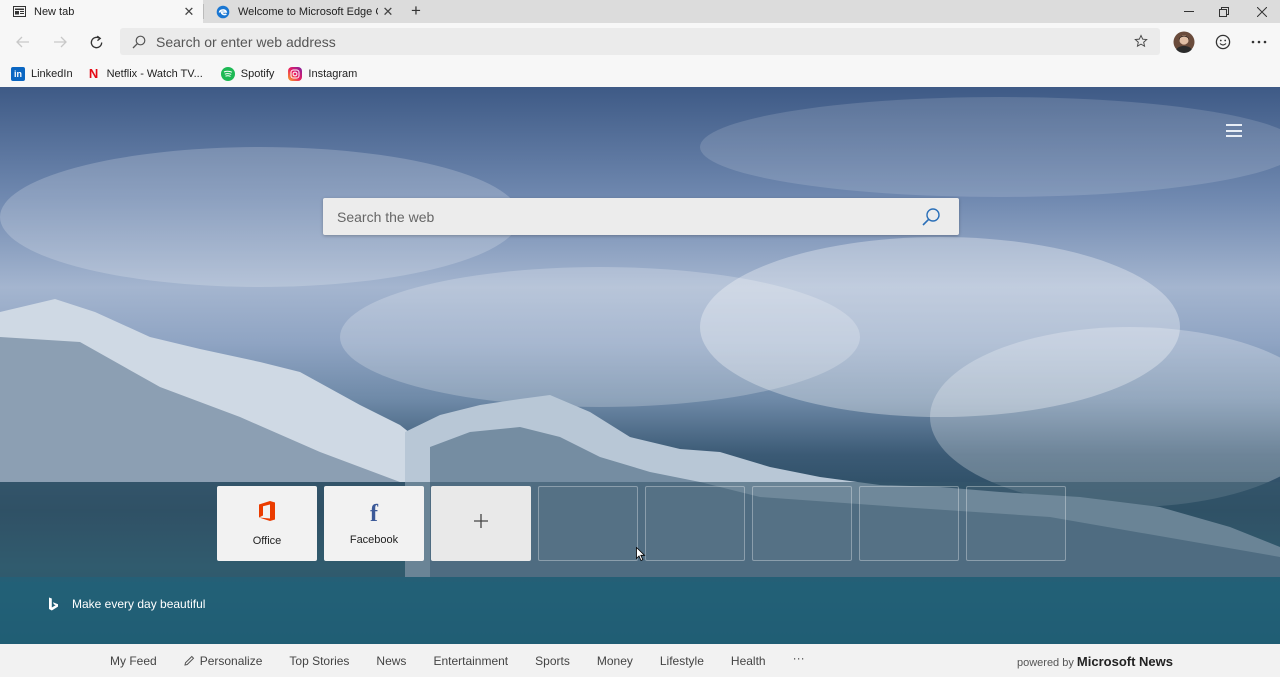  I want to click on forward-icon, so click(60, 42).